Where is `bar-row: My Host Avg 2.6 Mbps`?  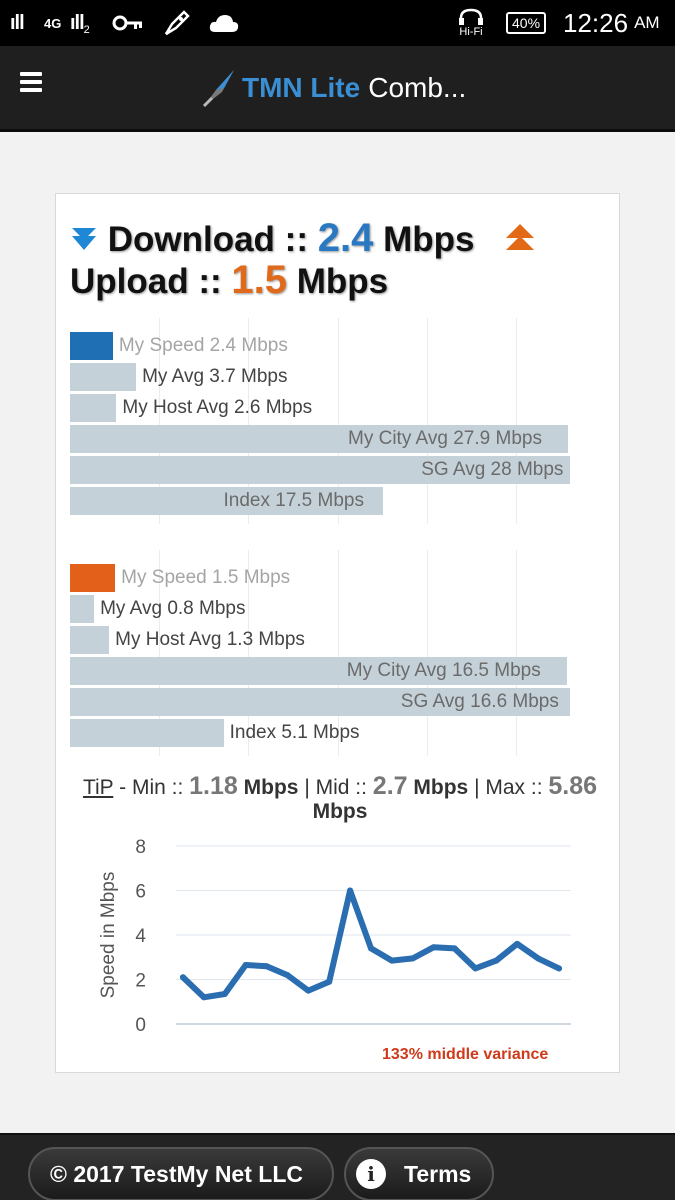
bar-row: My Host Avg 2.6 Mbps is located at coordinates (320, 408).